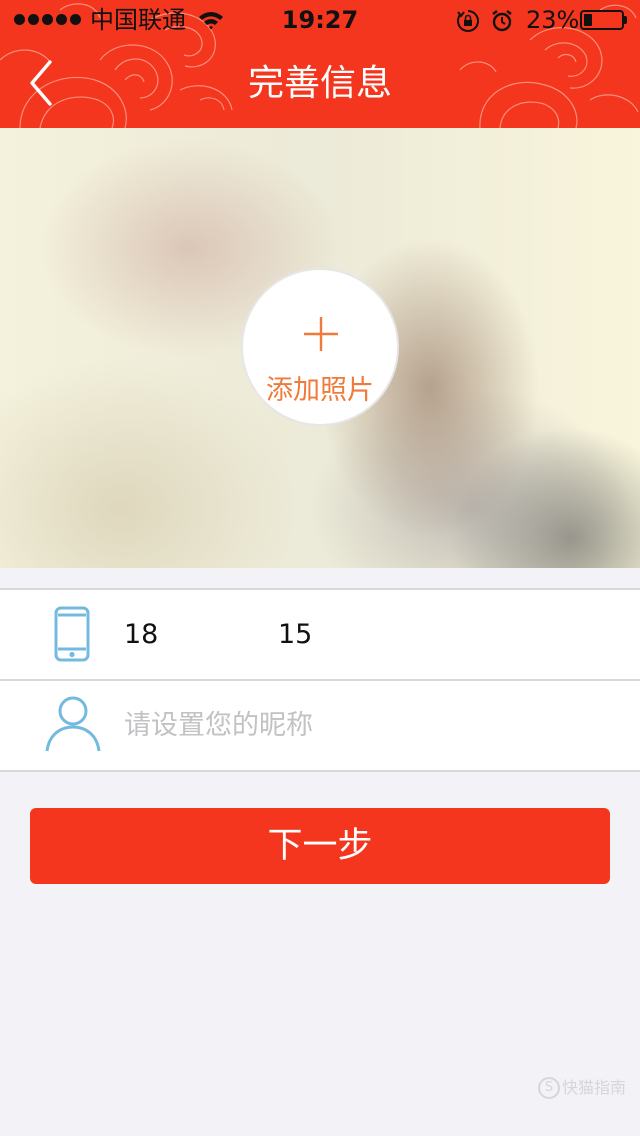 This screenshot has height=1136, width=640. I want to click on battery-icon, so click(602, 20).